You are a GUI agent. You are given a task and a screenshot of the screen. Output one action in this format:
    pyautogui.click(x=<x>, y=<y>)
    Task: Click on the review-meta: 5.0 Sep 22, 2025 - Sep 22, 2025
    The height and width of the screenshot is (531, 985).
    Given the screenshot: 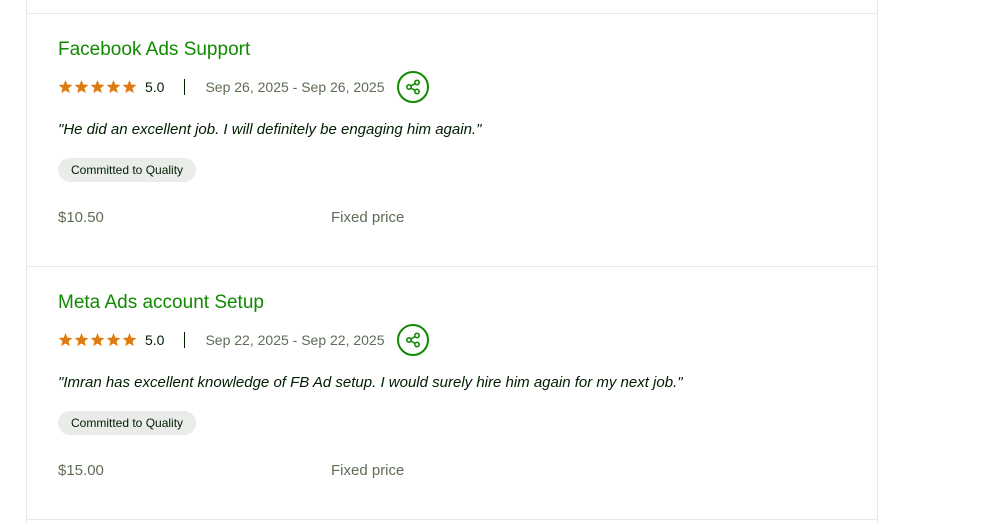 What is the action you would take?
    pyautogui.click(x=243, y=340)
    